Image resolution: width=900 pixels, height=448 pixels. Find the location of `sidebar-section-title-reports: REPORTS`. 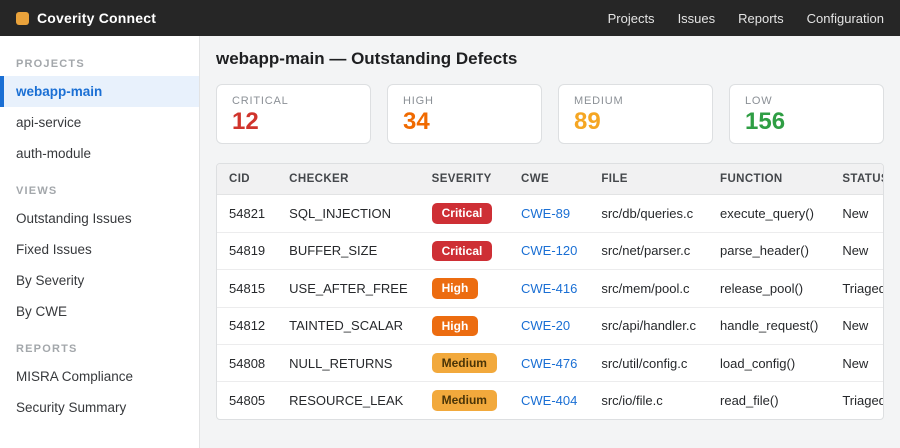

sidebar-section-title-reports: REPORTS is located at coordinates (47, 349).